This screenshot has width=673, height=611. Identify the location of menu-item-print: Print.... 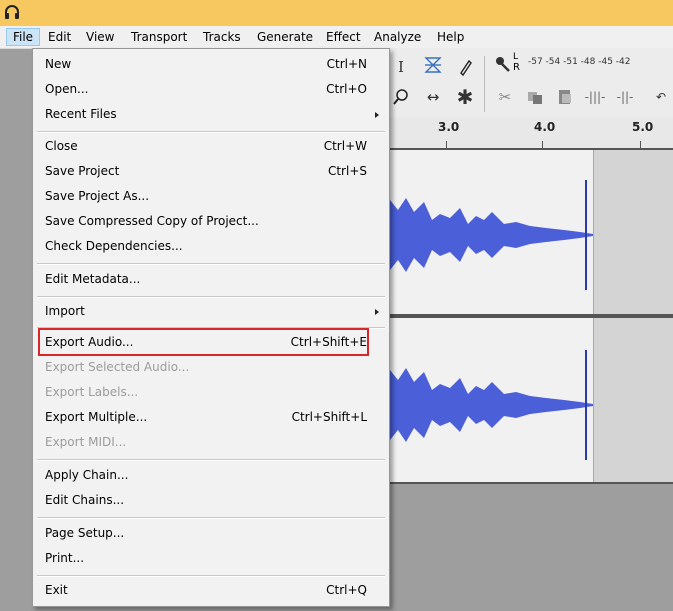
(211, 559).